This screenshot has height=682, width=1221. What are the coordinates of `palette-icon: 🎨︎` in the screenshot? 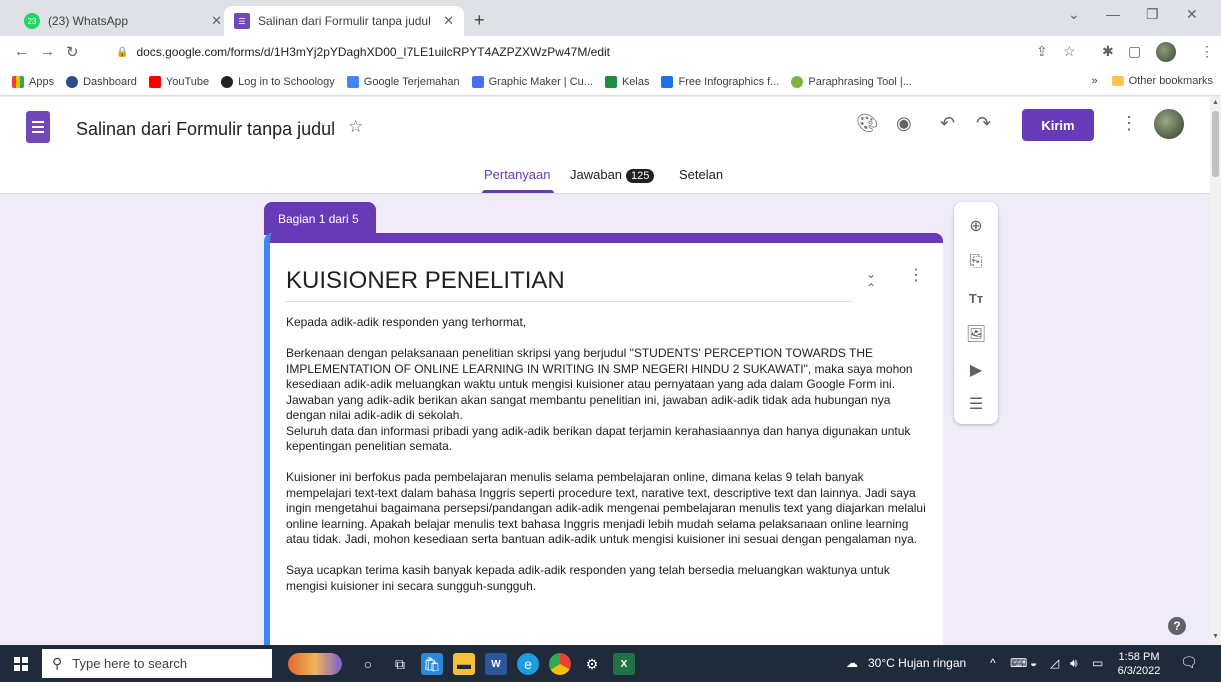 It's located at (867, 123).